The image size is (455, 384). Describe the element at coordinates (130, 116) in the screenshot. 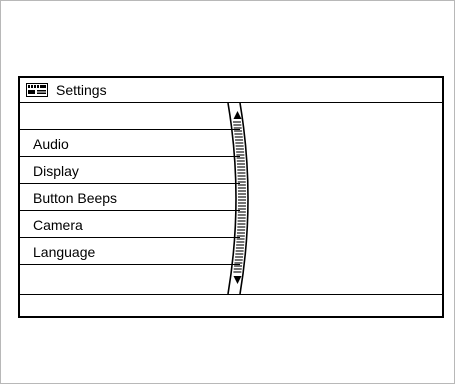

I see `menu-item-blank-top` at that location.